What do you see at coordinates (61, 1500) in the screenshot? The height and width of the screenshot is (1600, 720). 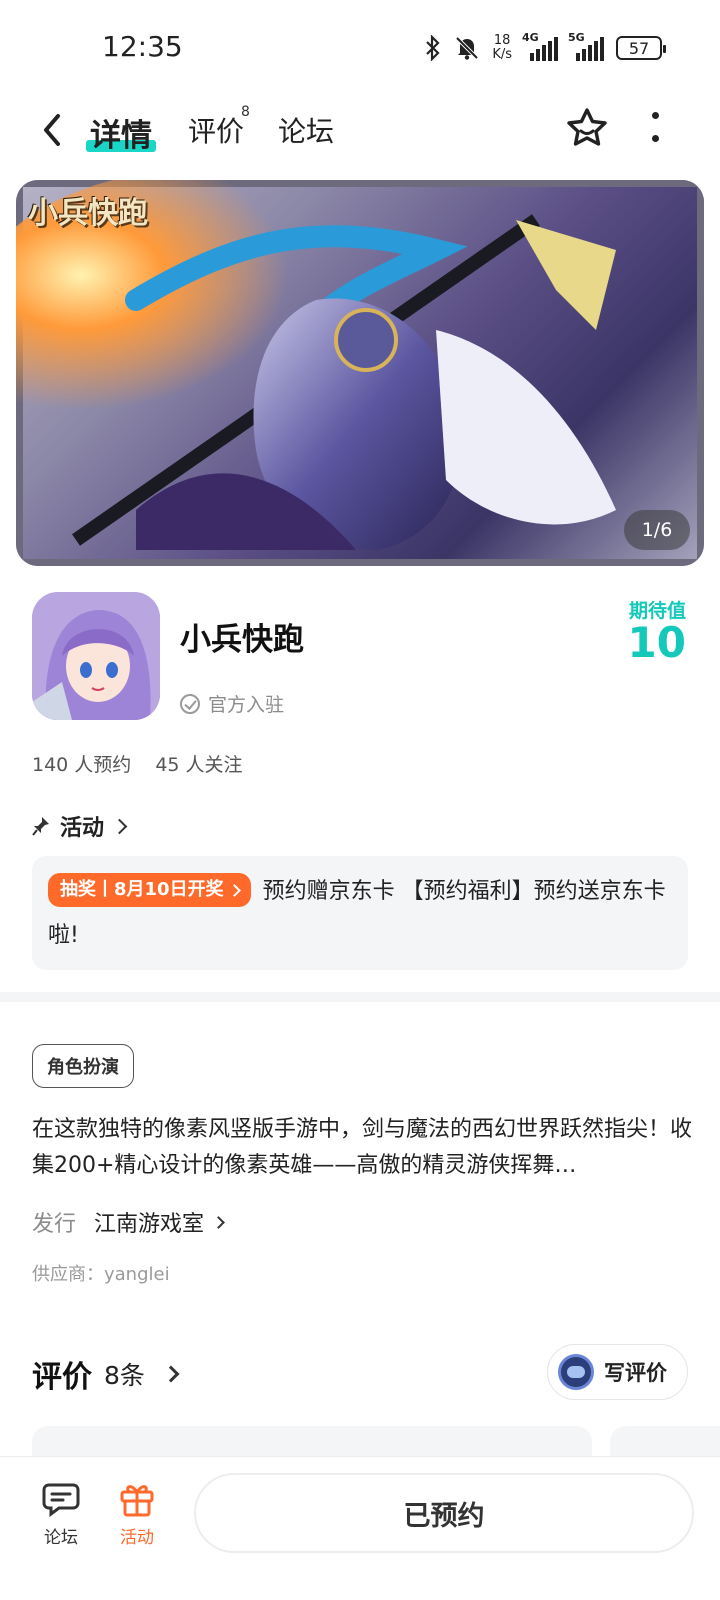 I see `forum-chat-icon` at bounding box center [61, 1500].